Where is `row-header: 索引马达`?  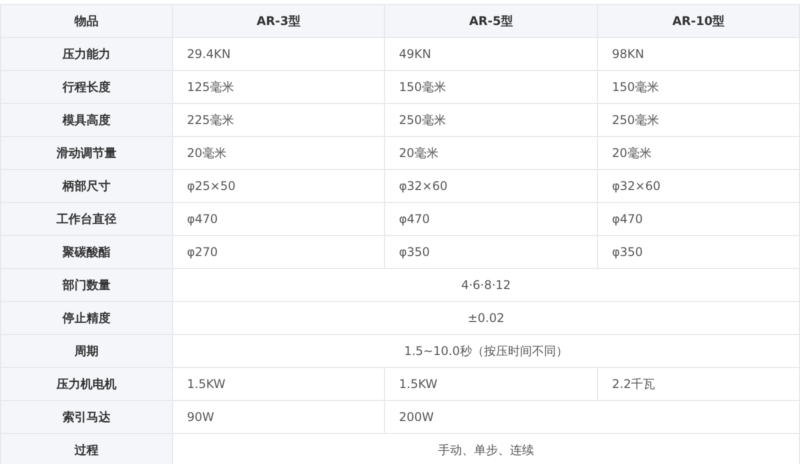 row-header: 索引马达 is located at coordinates (86, 417).